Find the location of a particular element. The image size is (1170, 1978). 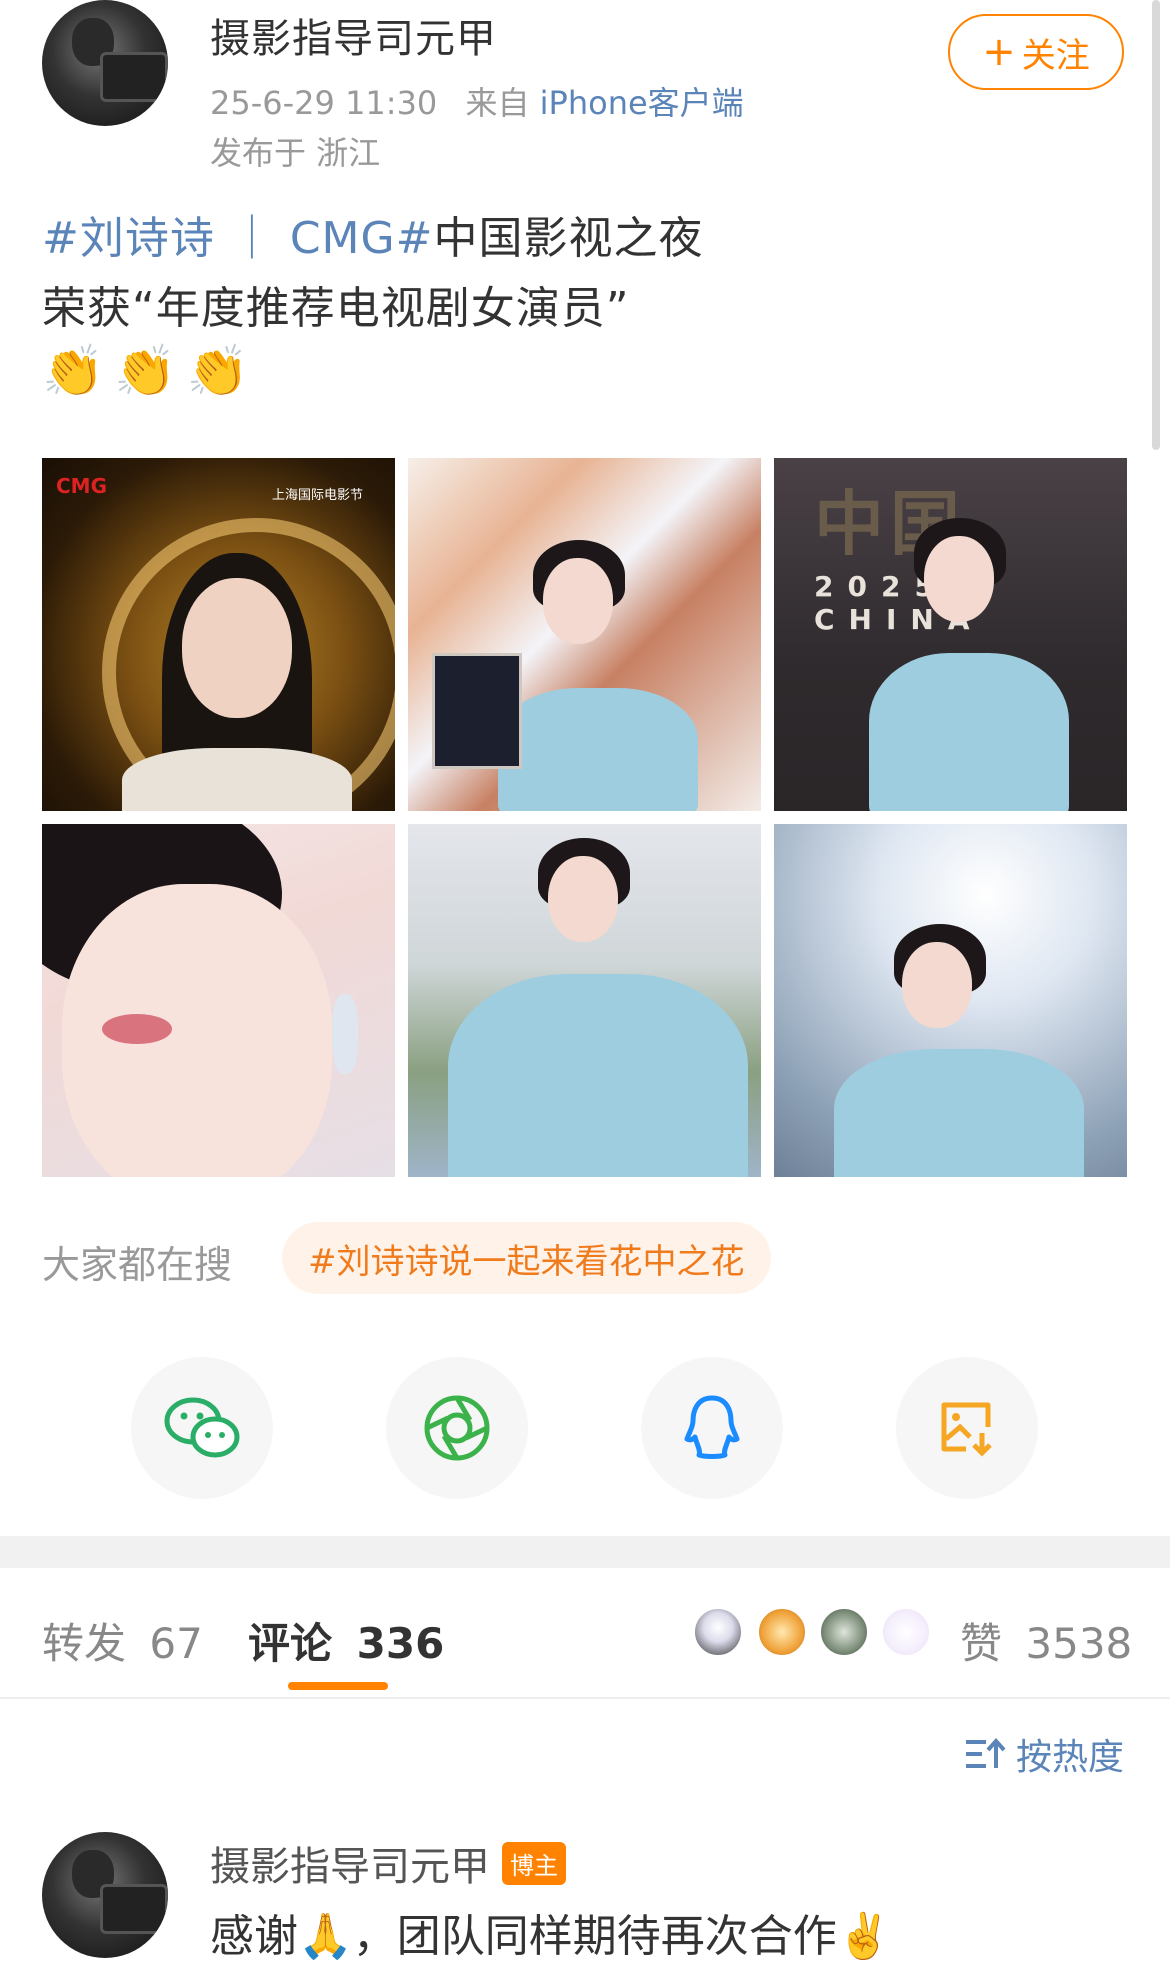

follow-button: + 关注 is located at coordinates (1036, 52).